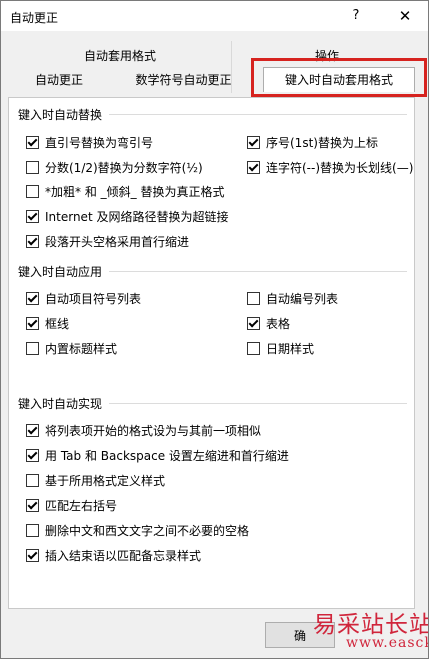 Image resolution: width=429 pixels, height=659 pixels. I want to click on option-label: 基于所用格式定义样式, so click(105, 480).